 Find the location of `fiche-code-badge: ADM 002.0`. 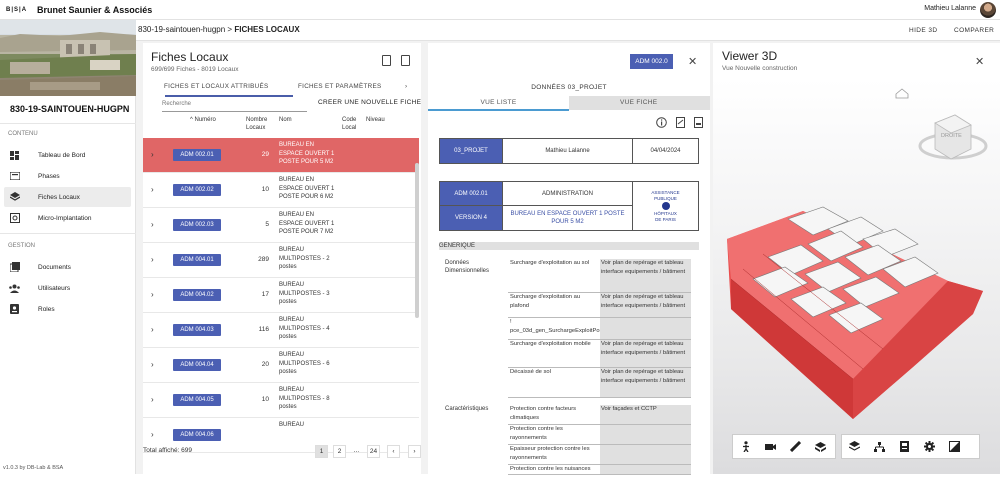

fiche-code-badge: ADM 002.0 is located at coordinates (651, 61).